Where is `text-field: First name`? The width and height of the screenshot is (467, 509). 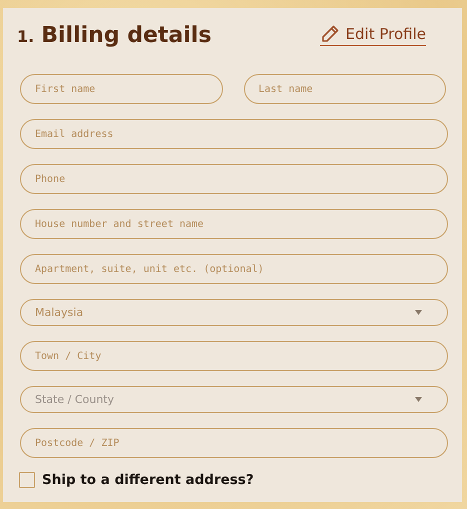 text-field: First name is located at coordinates (121, 89).